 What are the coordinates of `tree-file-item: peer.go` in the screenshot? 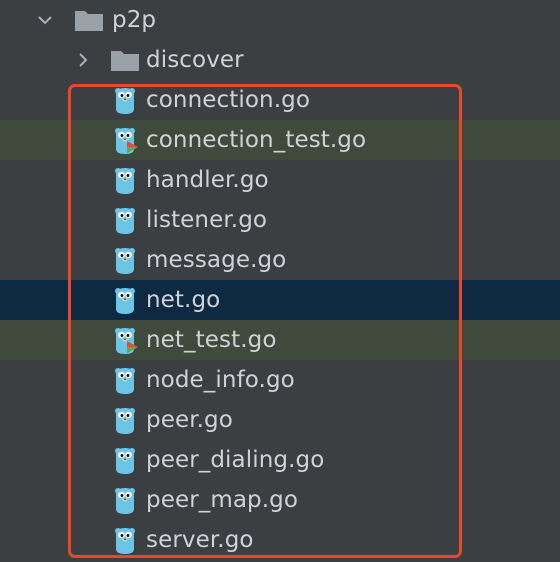 It's located at (280, 420).